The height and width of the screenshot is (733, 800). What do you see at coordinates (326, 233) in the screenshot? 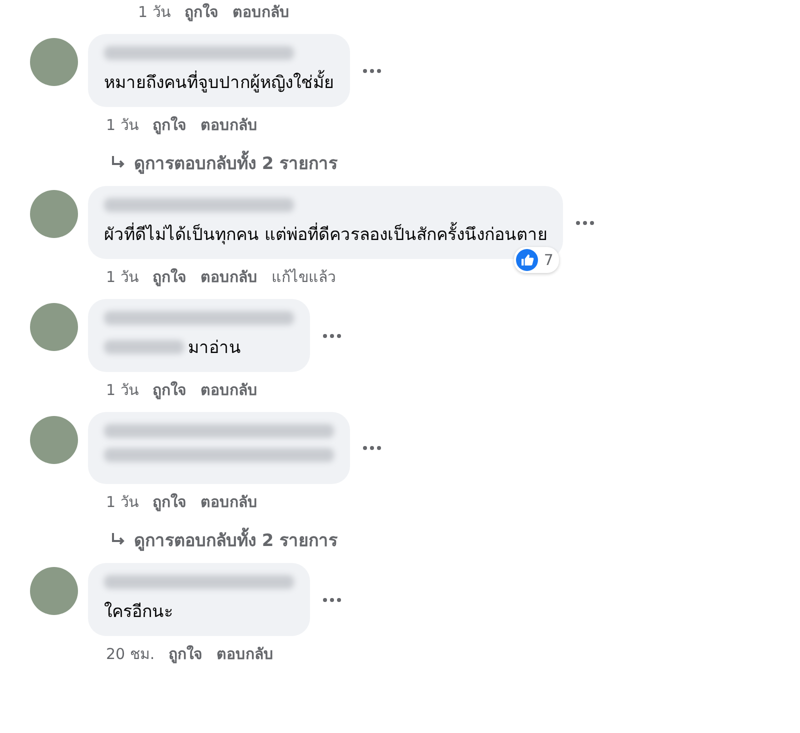
I see `comment-text: ผัวที่ดีไม่ได้เป็นทุกคน แต่พ่อที่ดีควรลองเป็นสักครั้งนึงก่อนตาย` at bounding box center [326, 233].